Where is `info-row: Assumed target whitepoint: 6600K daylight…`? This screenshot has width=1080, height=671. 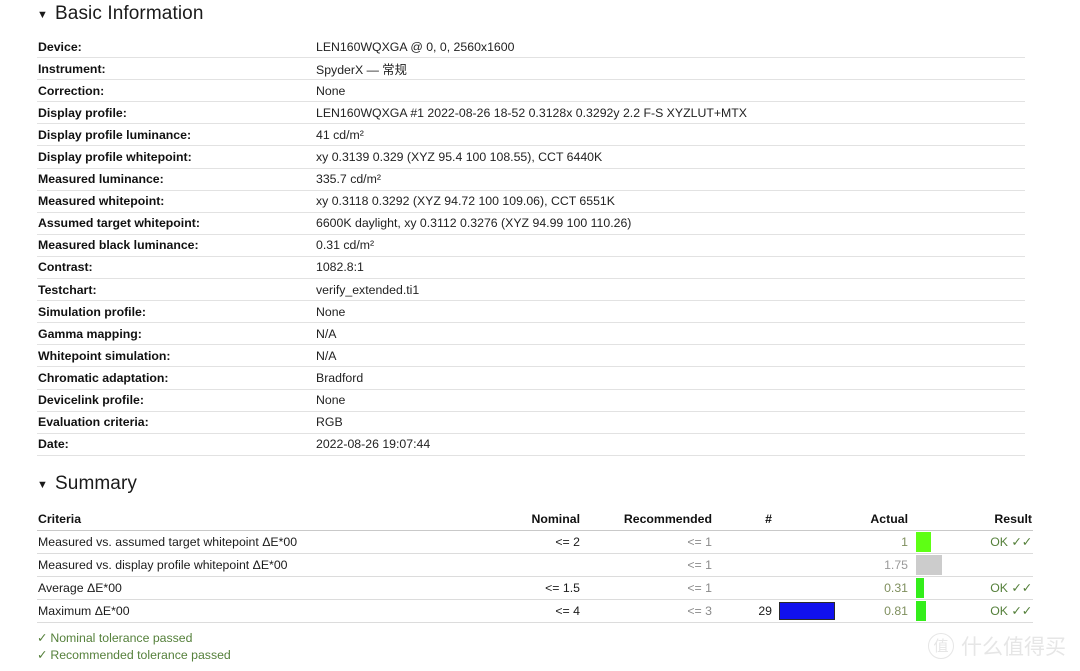 info-row: Assumed target whitepoint: 6600K daylight… is located at coordinates (531, 223).